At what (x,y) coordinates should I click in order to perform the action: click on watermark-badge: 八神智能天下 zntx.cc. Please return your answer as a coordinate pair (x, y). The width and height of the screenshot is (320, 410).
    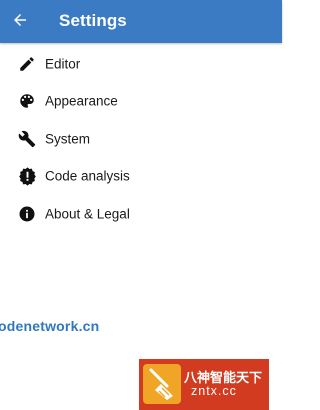
    Looking at the image, I should click on (204, 384).